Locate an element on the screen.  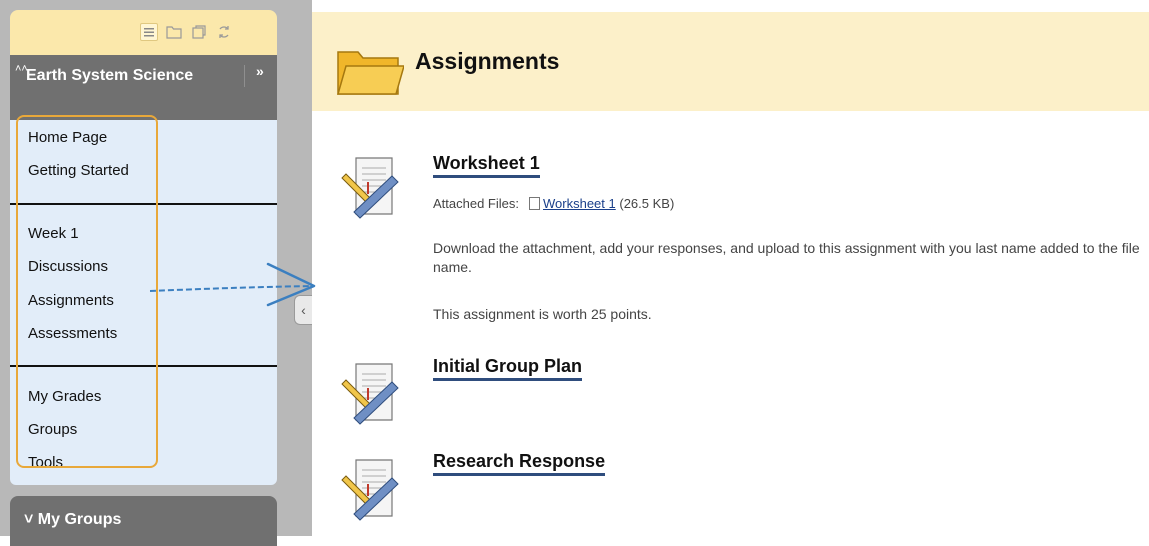
attached-files-row: Attached Files: Worksheet 1 (26.5 KB) is located at coordinates (553, 203).